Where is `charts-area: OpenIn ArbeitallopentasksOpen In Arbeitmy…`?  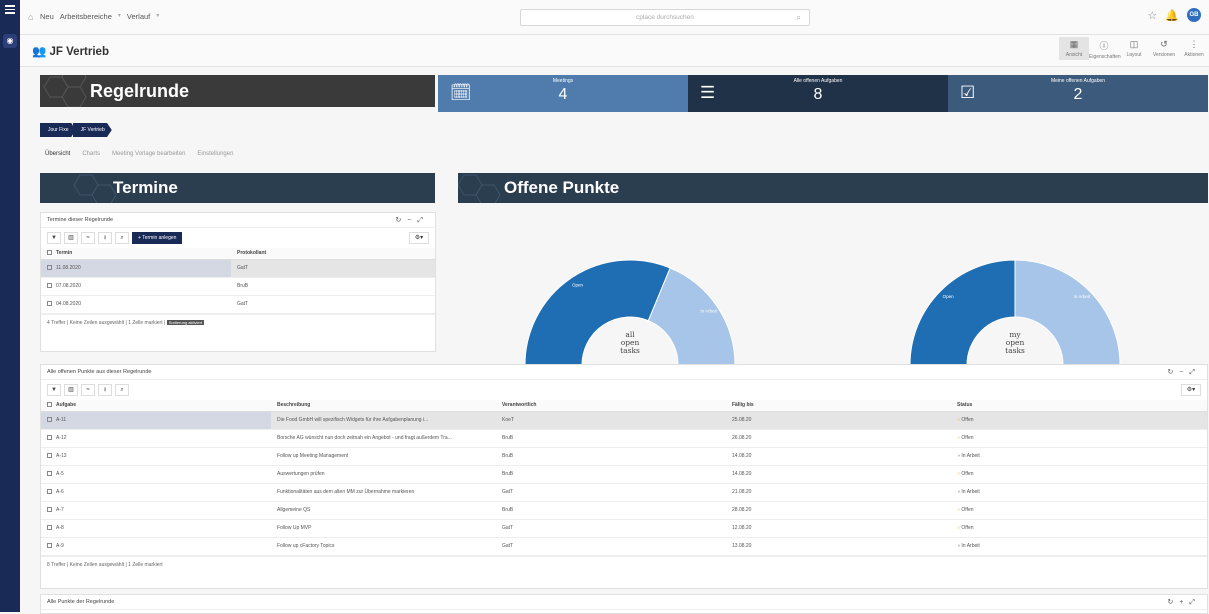 charts-area: OpenIn ArbeitallopentasksOpen In Arbeitmy… is located at coordinates (822, 312).